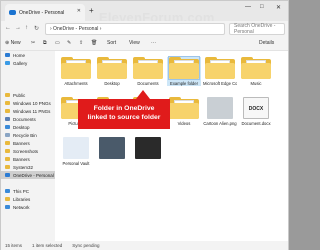  What do you see at coordinates (69, 43) in the screenshot?
I see `rename-icon: ✎` at bounding box center [69, 43].